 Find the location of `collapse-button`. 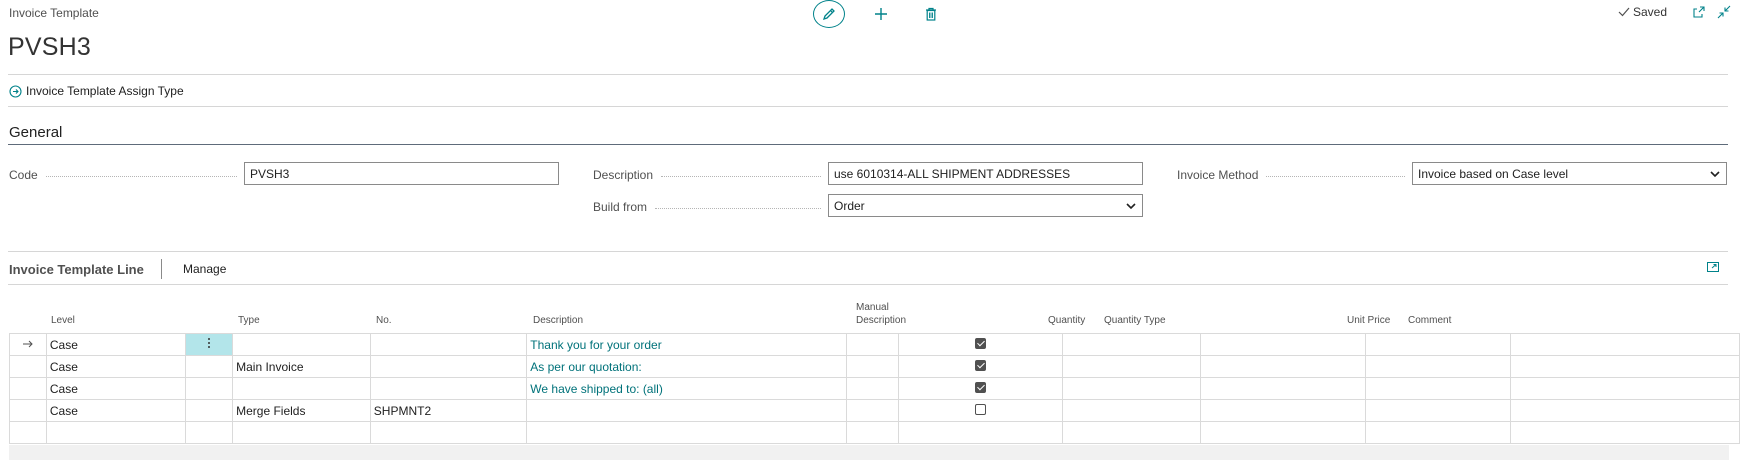

collapse-button is located at coordinates (1725, 13).